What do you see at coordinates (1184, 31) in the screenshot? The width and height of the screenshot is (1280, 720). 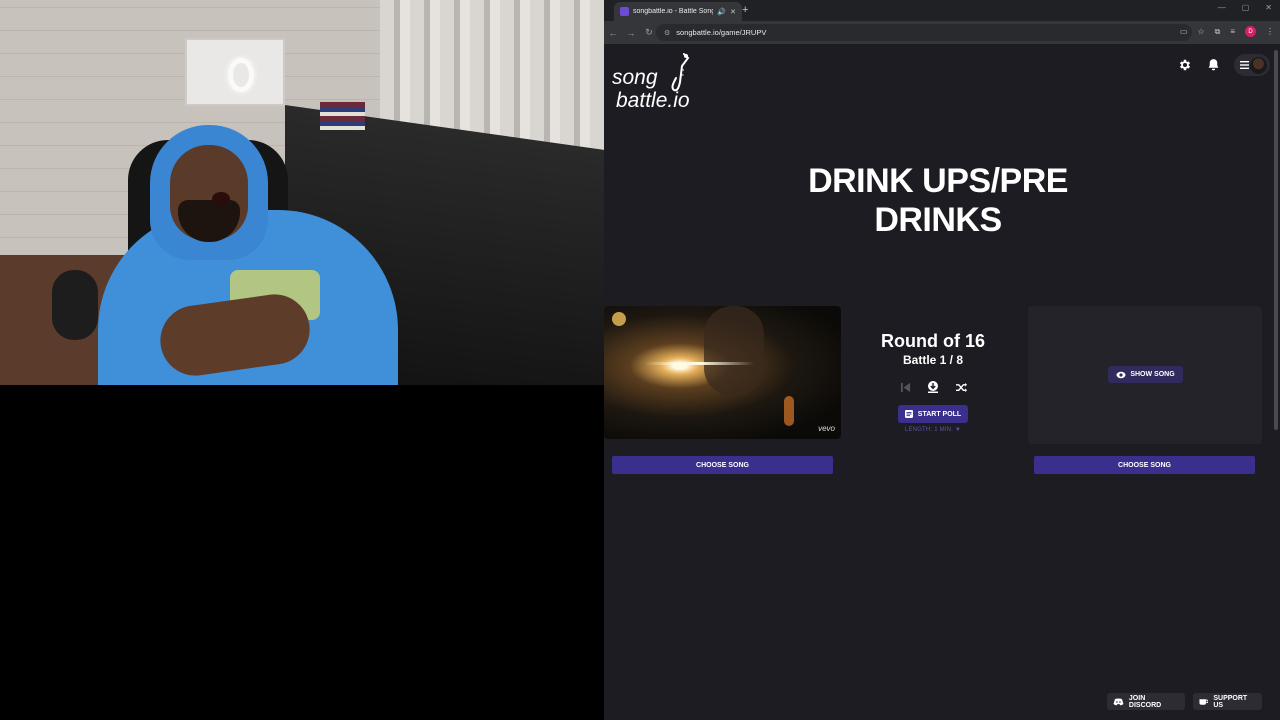 I see `cast-icon: ▭` at bounding box center [1184, 31].